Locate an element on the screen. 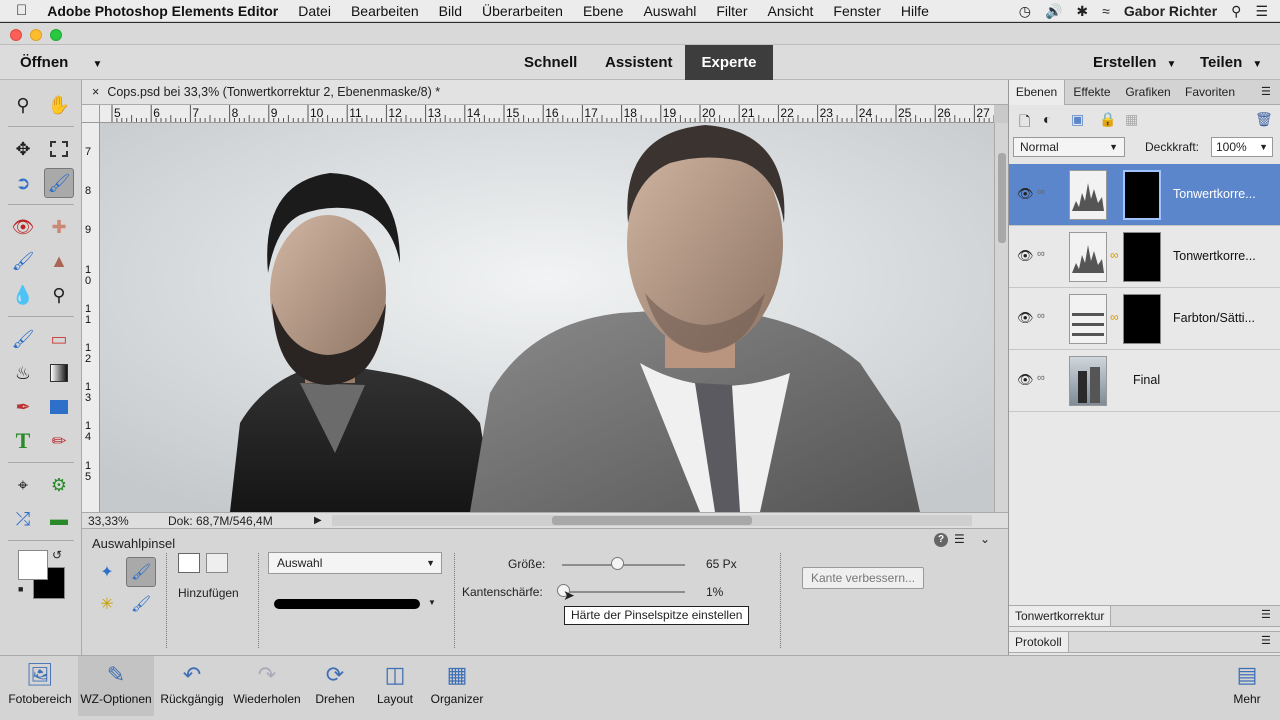 The width and height of the screenshot is (1280, 720). blur-tool-icon: 💧 is located at coordinates (23, 295).